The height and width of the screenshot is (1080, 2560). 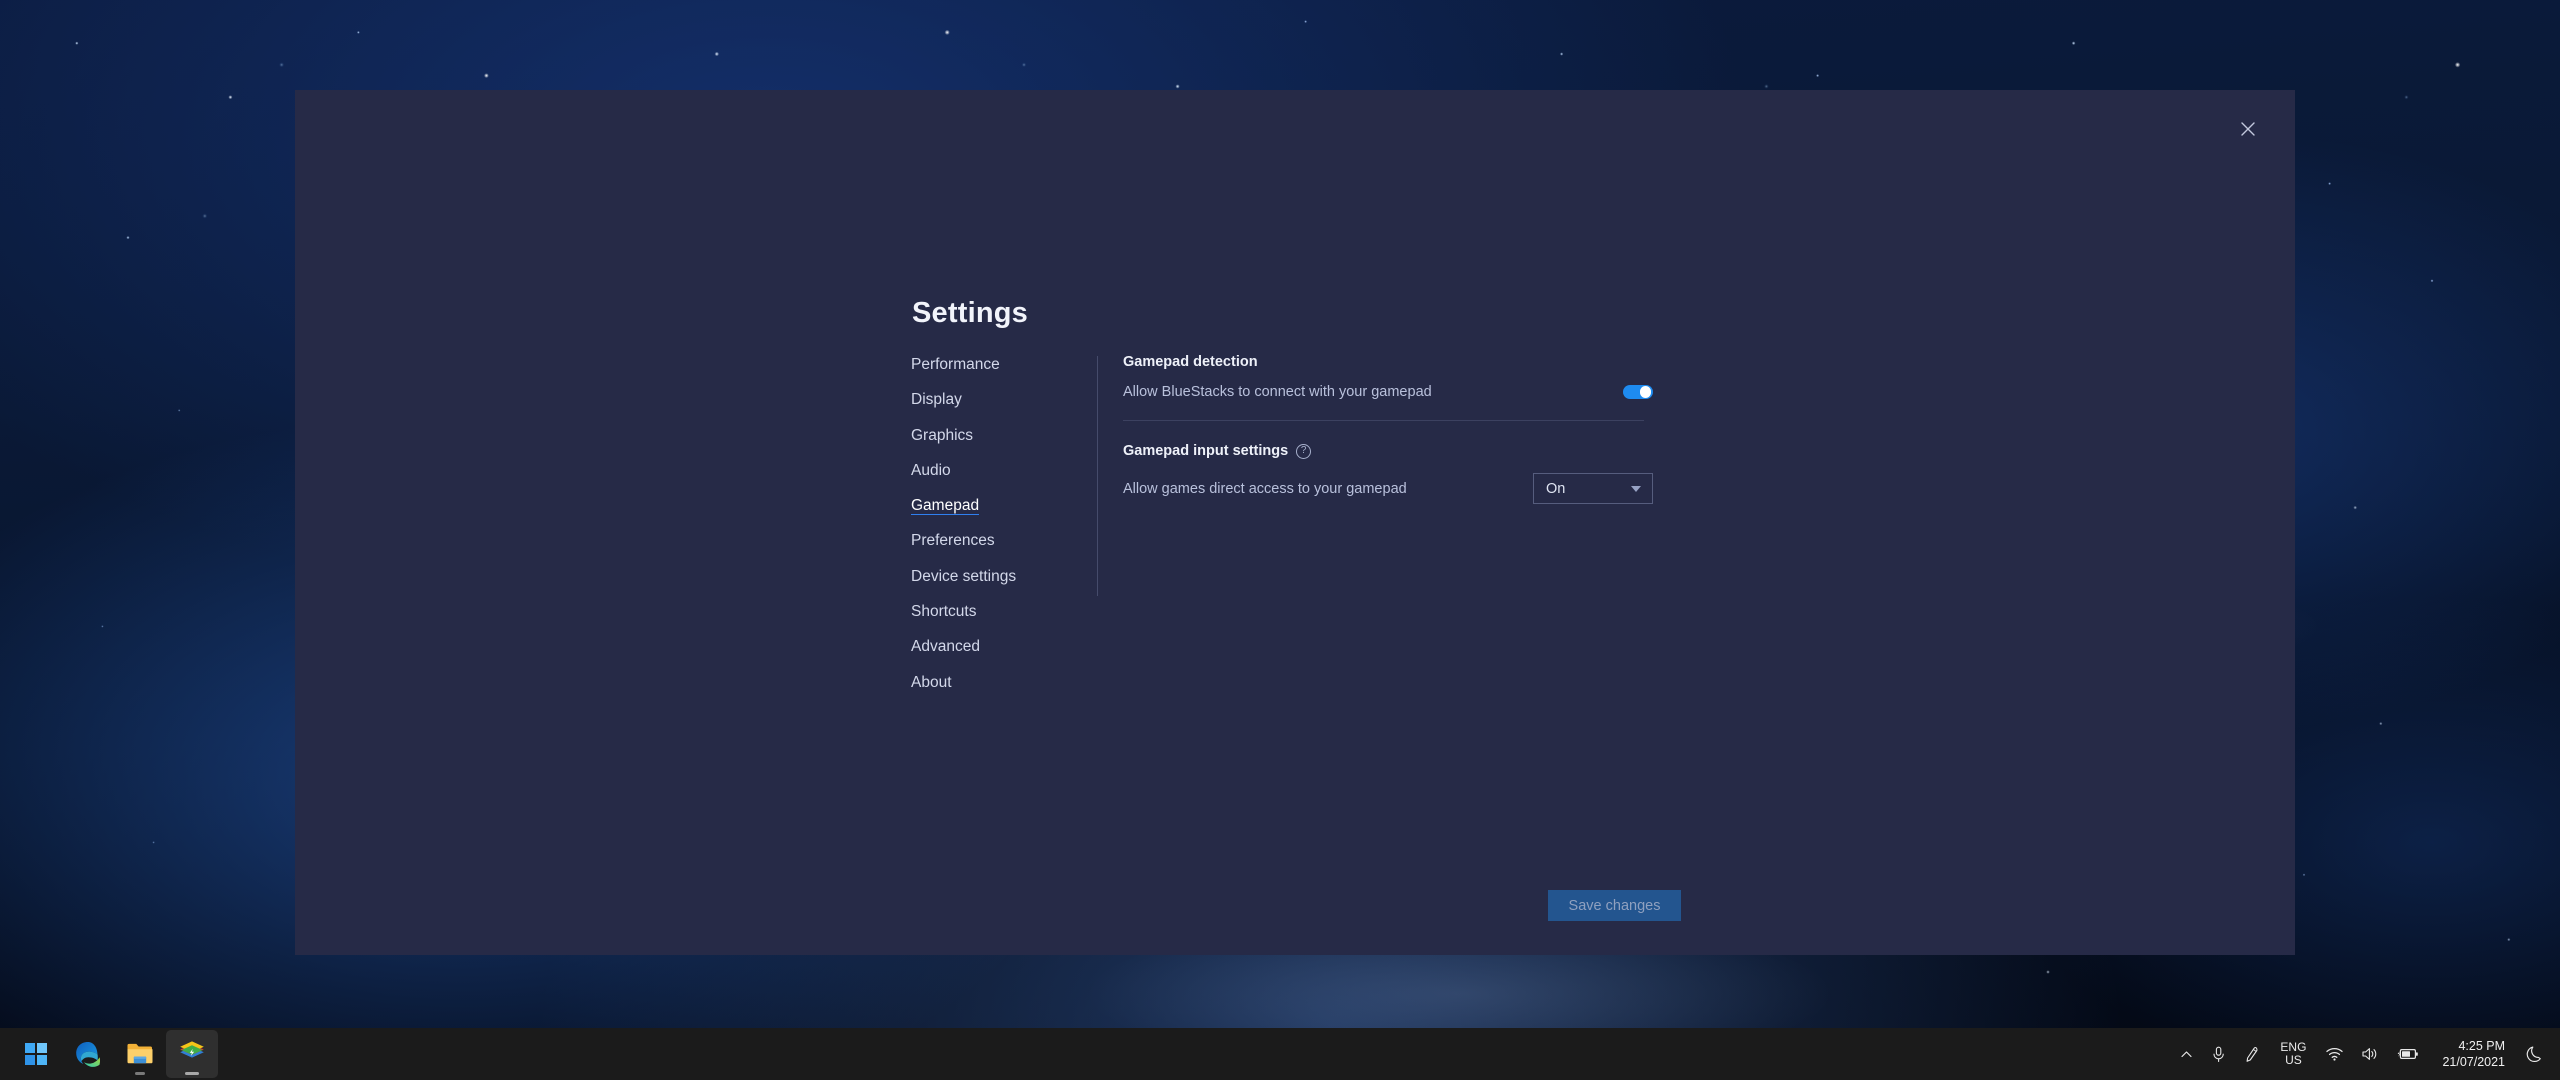 I want to click on windows-taskbar: ENG US 4:25 PM 21/07/2021, so click(x=1280, y=1054).